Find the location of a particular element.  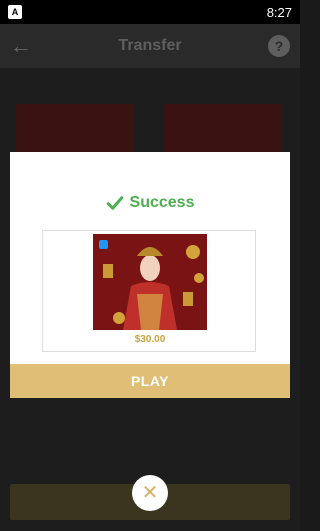

success-header: Success is located at coordinates (150, 203).